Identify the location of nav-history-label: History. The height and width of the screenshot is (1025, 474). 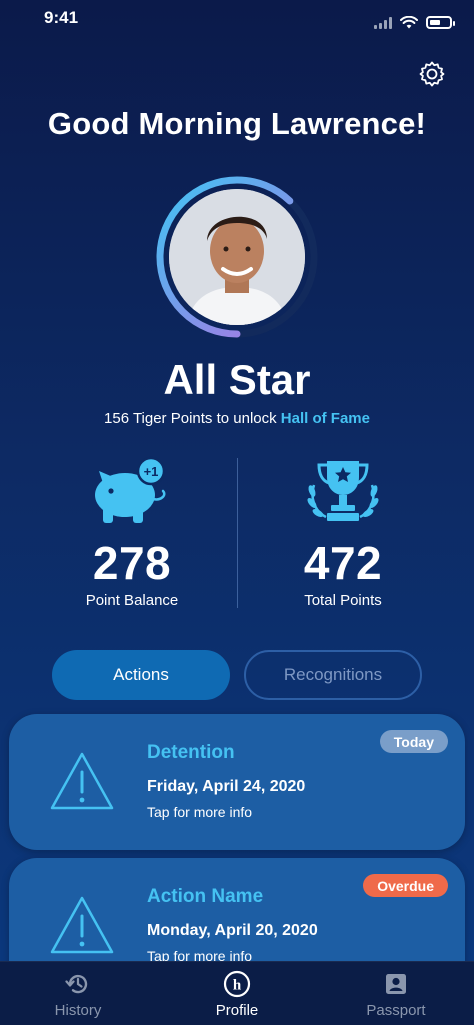
(78, 1010).